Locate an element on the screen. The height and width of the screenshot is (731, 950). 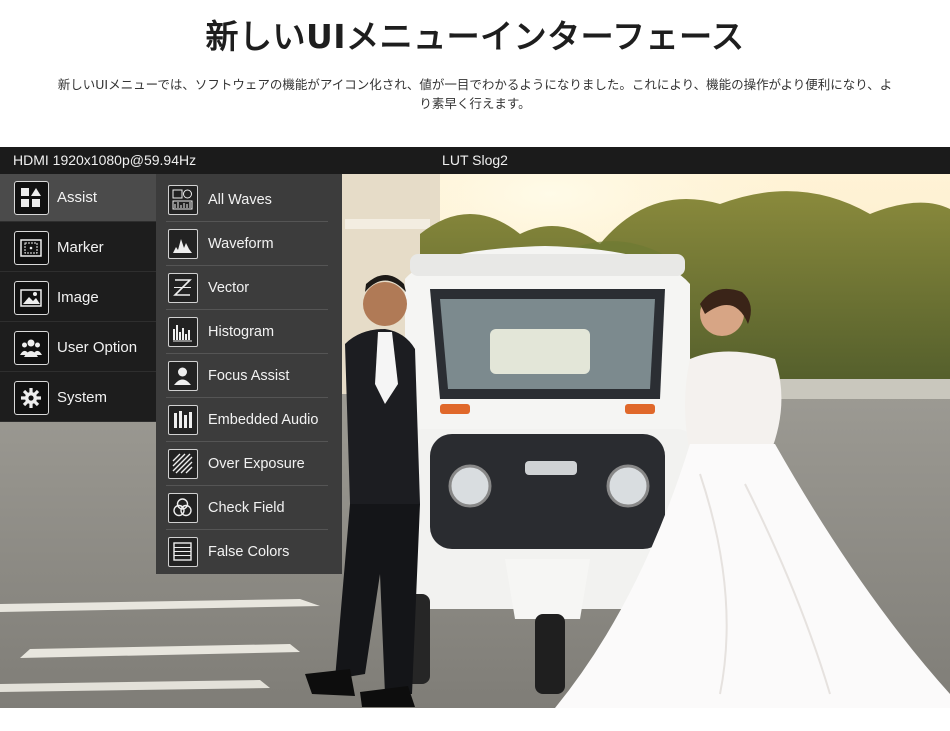
submenu-item-label: Histogram is located at coordinates (241, 332).